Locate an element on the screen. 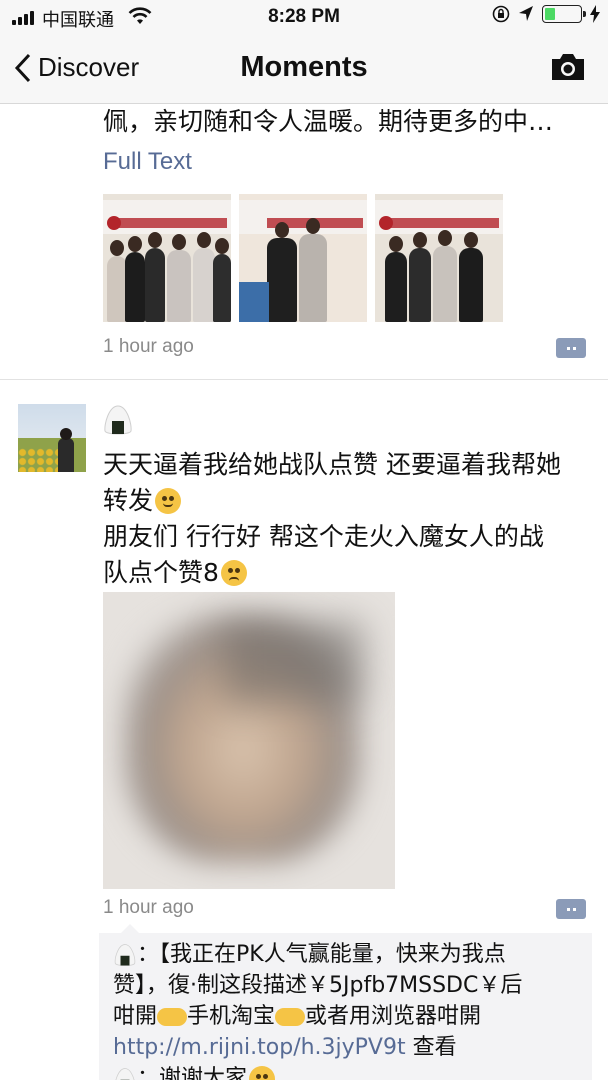  post-text-line: 队点个赞8 is located at coordinates (161, 572).